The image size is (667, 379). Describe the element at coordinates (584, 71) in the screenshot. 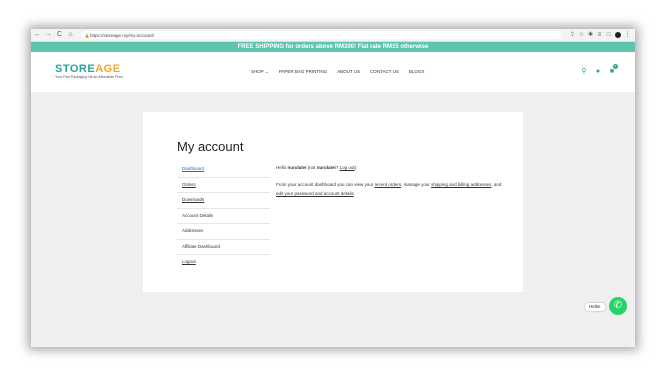

I see `search-icon: ⚲` at that location.